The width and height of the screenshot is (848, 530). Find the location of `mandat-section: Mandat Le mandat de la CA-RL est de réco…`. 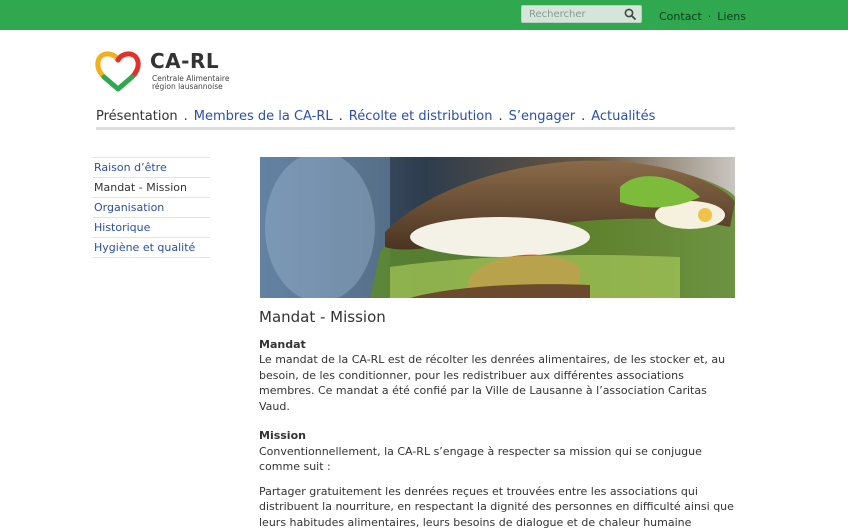

mandat-section: Mandat Le mandat de la CA-RL est de réco… is located at coordinates (499, 376).